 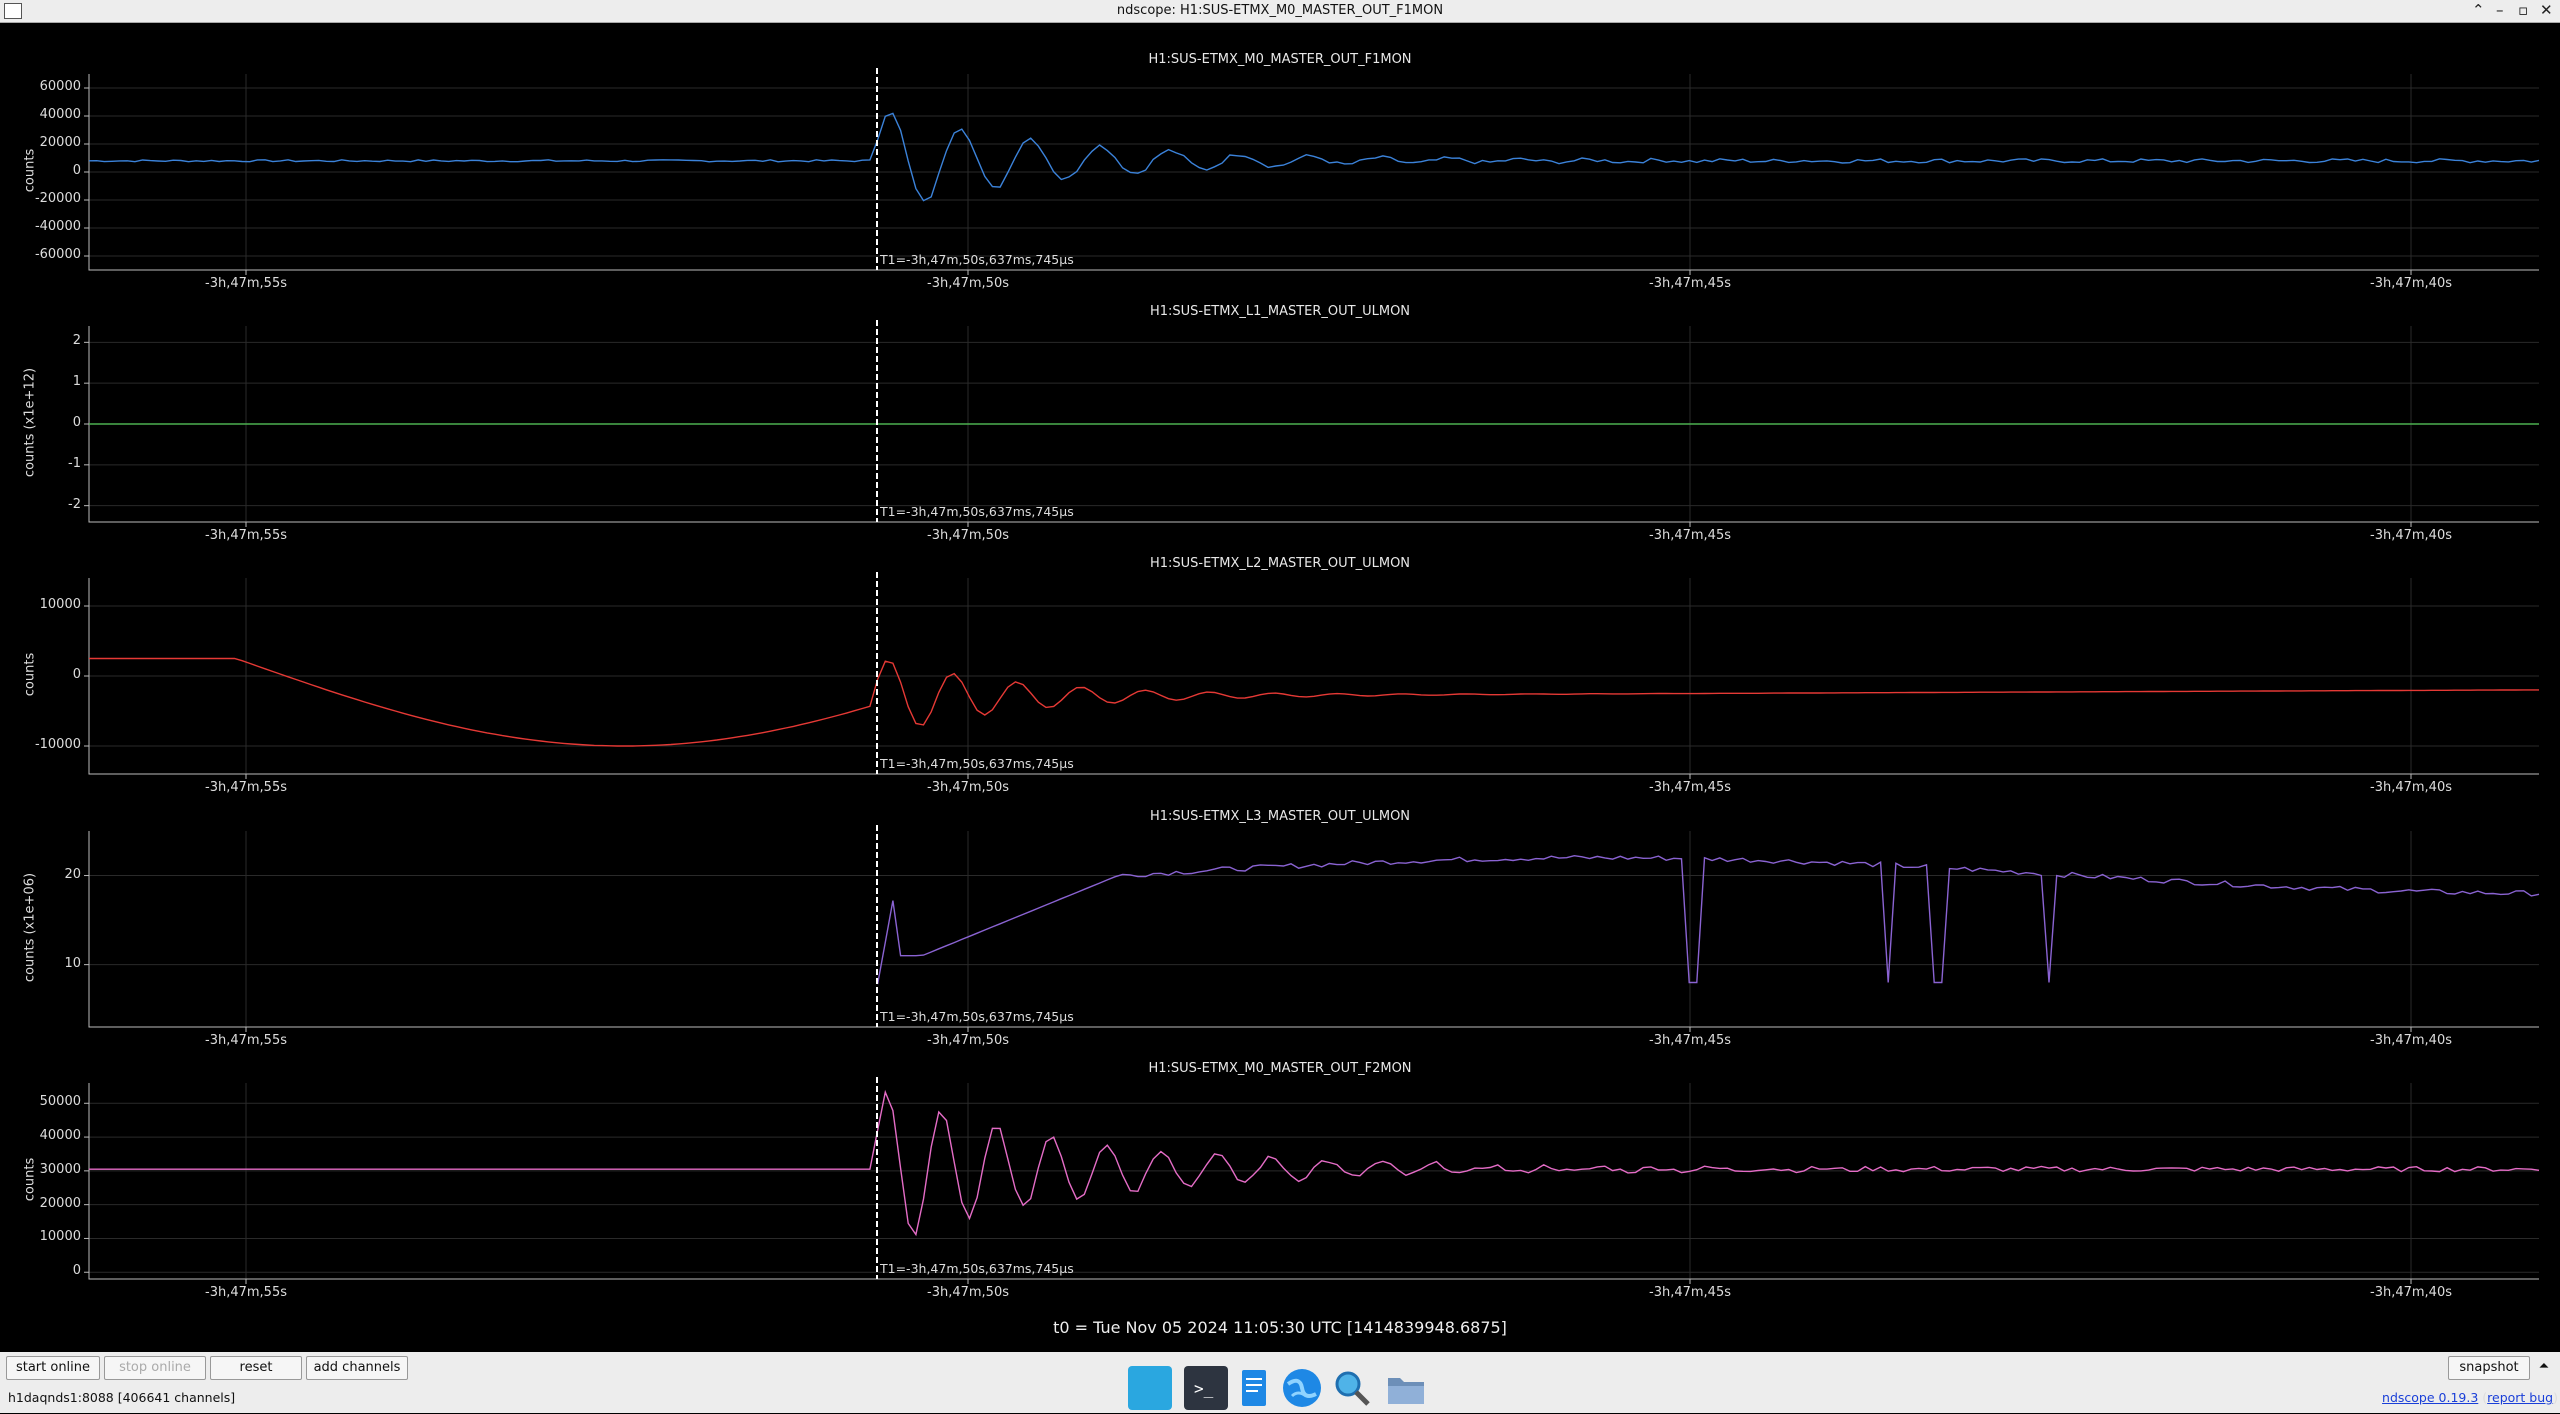 I want to click on desktop-icon, so click(x=1150, y=1388).